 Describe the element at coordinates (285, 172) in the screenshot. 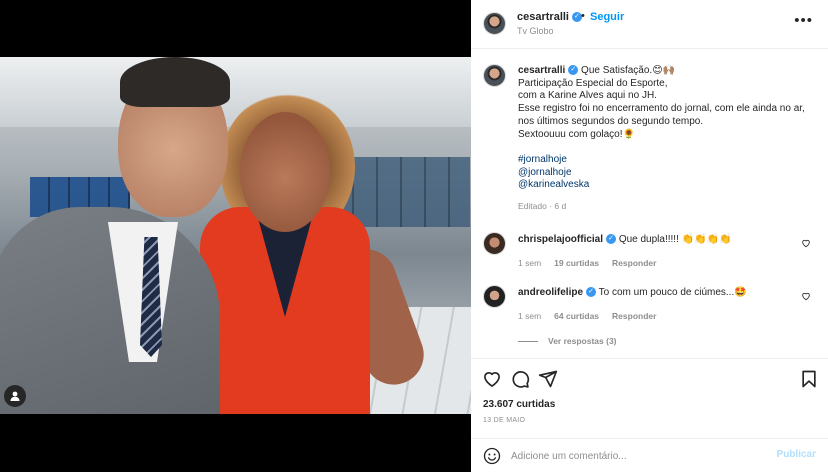

I see `woman-head` at that location.